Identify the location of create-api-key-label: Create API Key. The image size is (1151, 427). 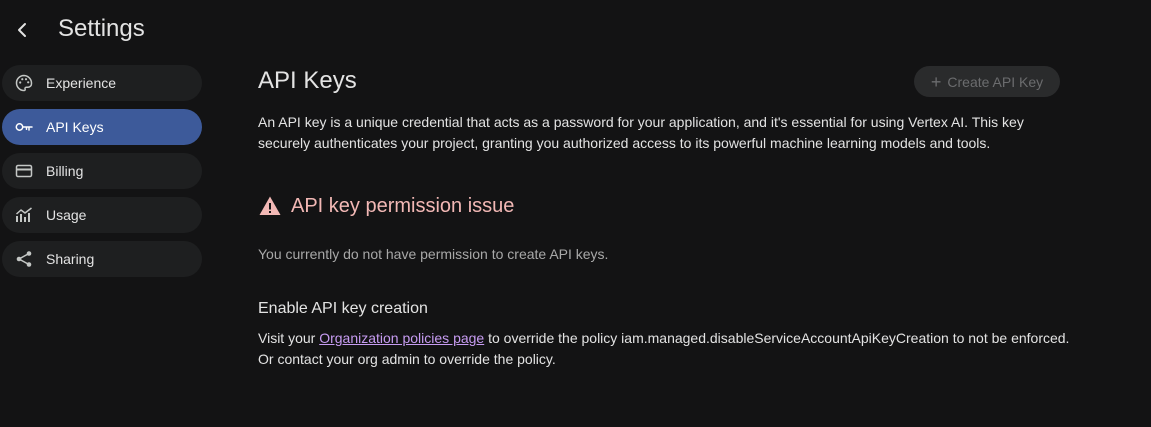
(995, 81).